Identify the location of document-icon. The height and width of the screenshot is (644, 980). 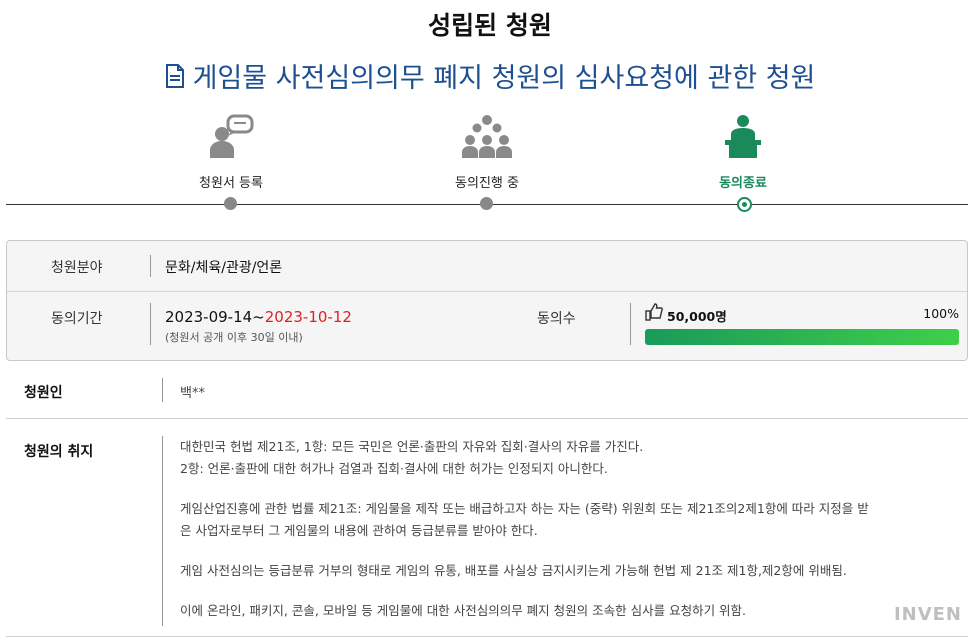
(175, 79).